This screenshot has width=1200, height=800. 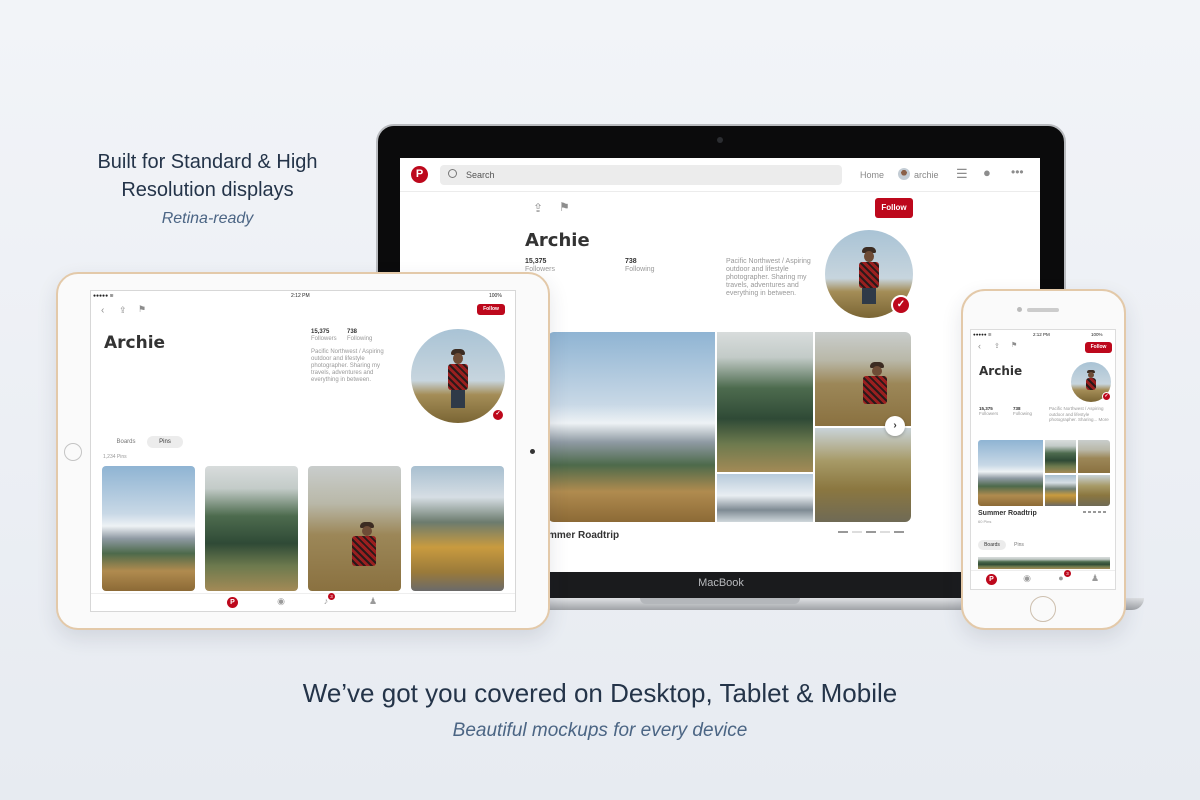 I want to click on board-pins-count: 60 Pins, so click(x=985, y=521).